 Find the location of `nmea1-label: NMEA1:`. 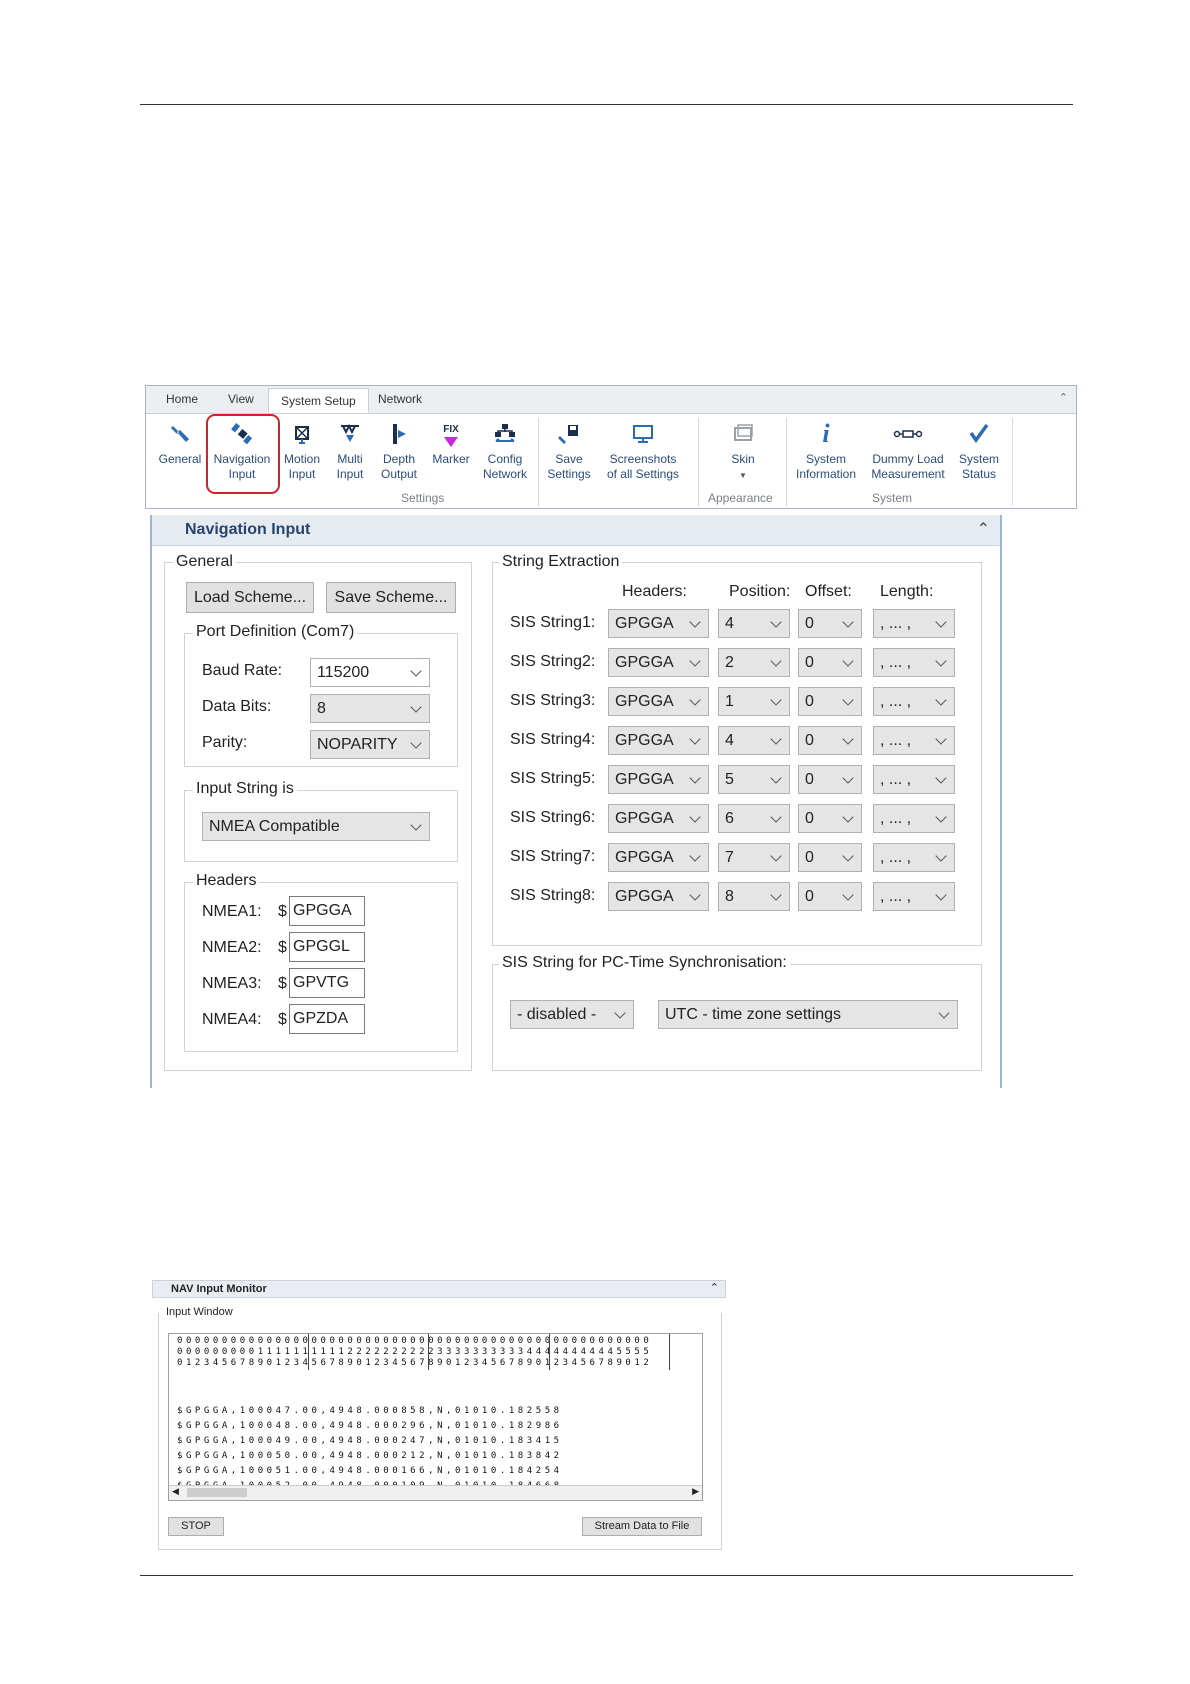

nmea1-label: NMEA1: is located at coordinates (232, 911).